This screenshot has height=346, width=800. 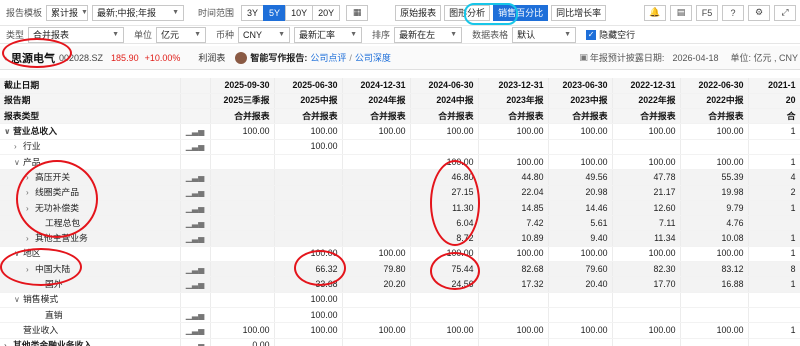 I want to click on period-select: 最新;中报;年报 ▼, so click(x=138, y=12).